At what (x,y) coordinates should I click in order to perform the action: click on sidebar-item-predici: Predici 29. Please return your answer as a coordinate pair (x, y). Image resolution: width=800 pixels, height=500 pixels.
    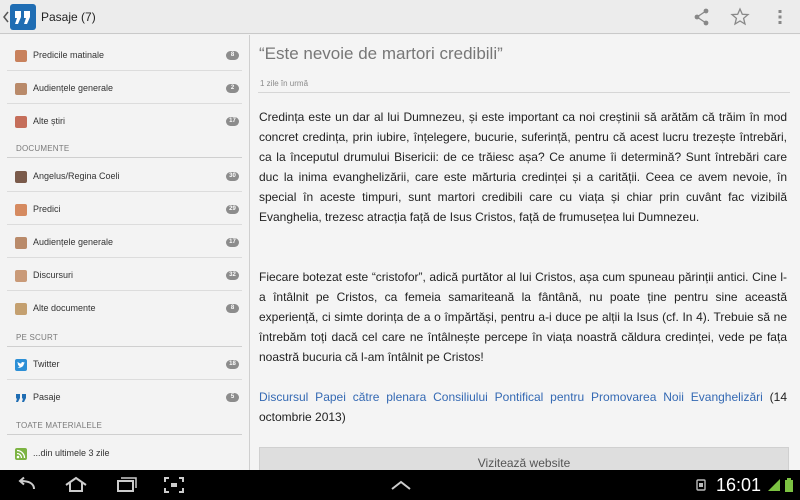
    Looking at the image, I should click on (124, 208).